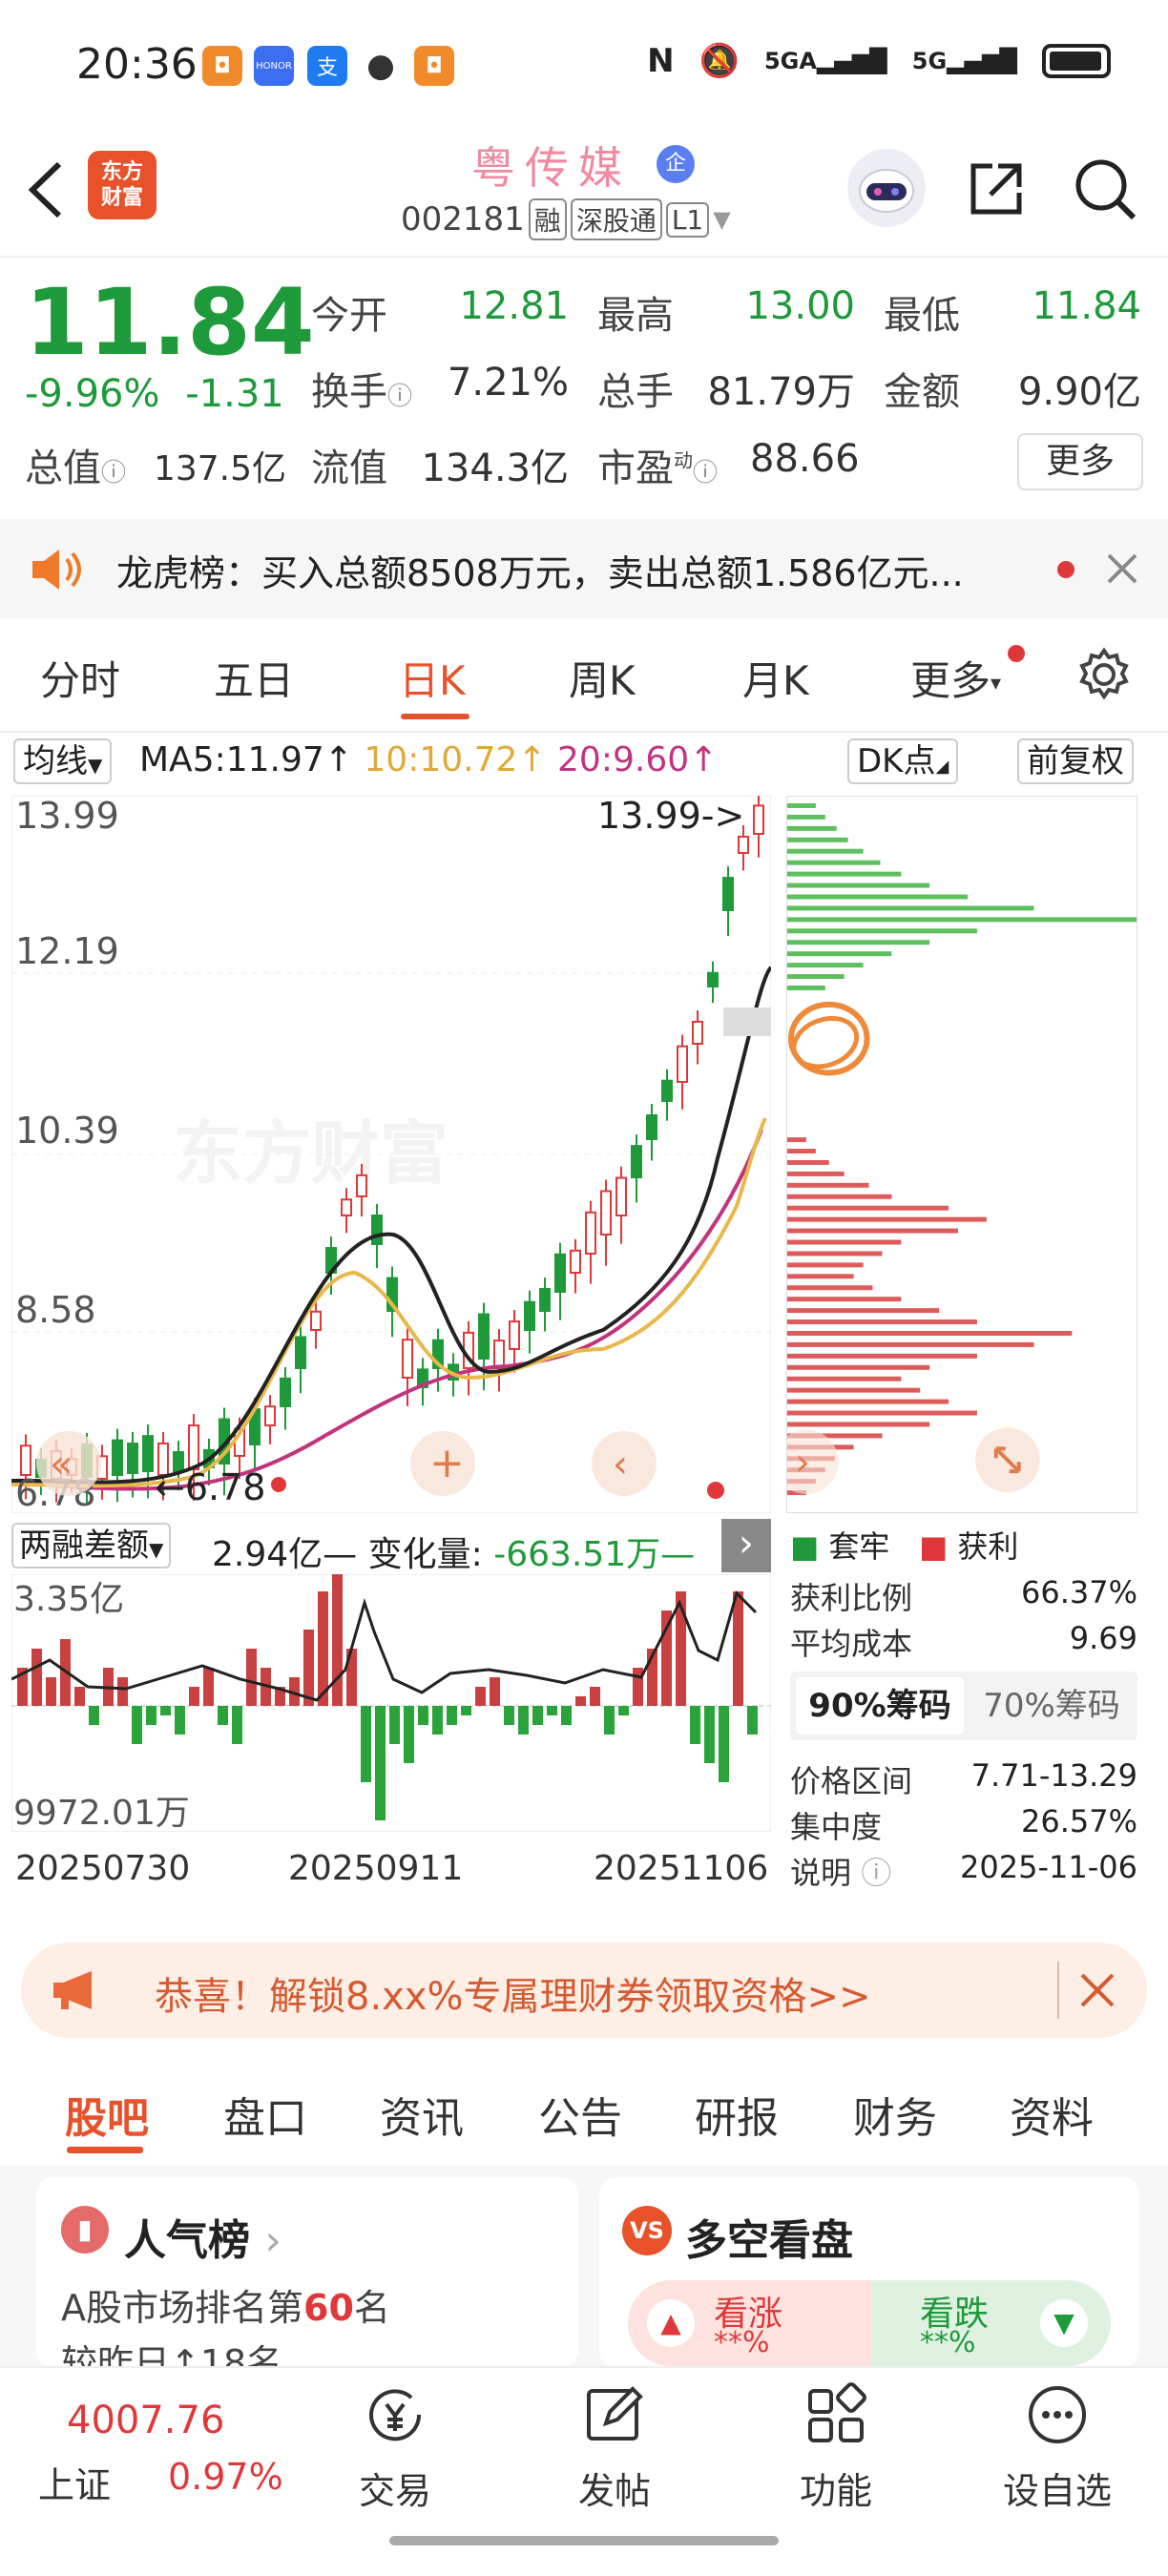 This screenshot has height=2576, width=1168. I want to click on search-icon, so click(1105, 188).